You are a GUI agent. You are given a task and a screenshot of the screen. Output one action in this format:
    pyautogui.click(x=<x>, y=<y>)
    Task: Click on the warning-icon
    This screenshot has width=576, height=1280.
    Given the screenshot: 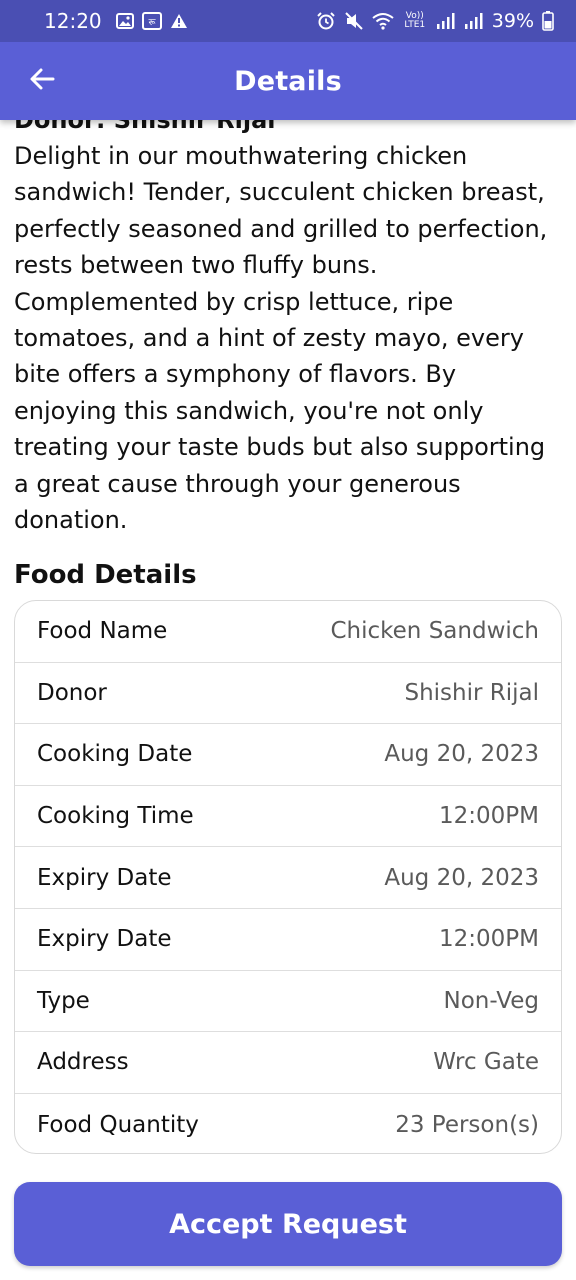 What is the action you would take?
    pyautogui.click(x=179, y=21)
    